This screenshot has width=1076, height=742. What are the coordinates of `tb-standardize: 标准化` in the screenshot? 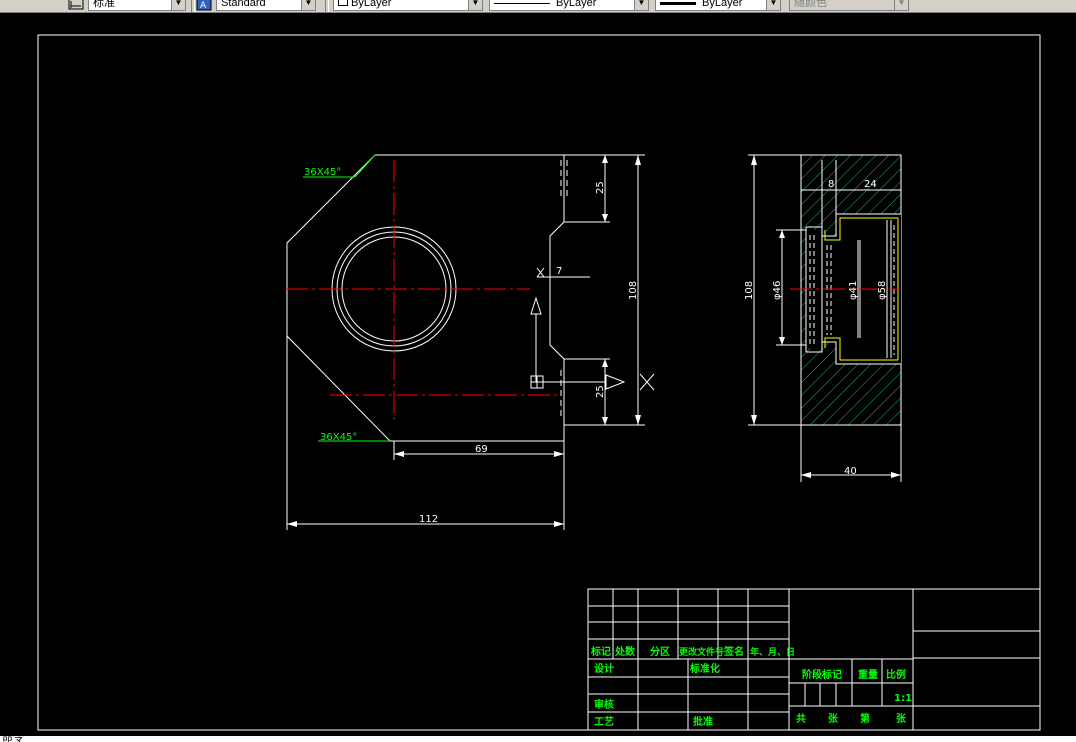 It's located at (704, 668).